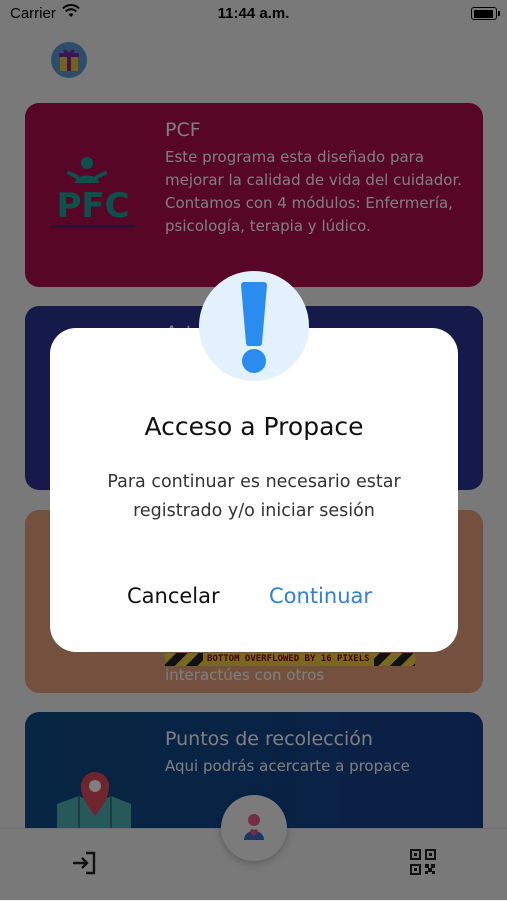 The width and height of the screenshot is (507, 901). I want to click on dialog-title: Acceso a Propace, so click(254, 426).